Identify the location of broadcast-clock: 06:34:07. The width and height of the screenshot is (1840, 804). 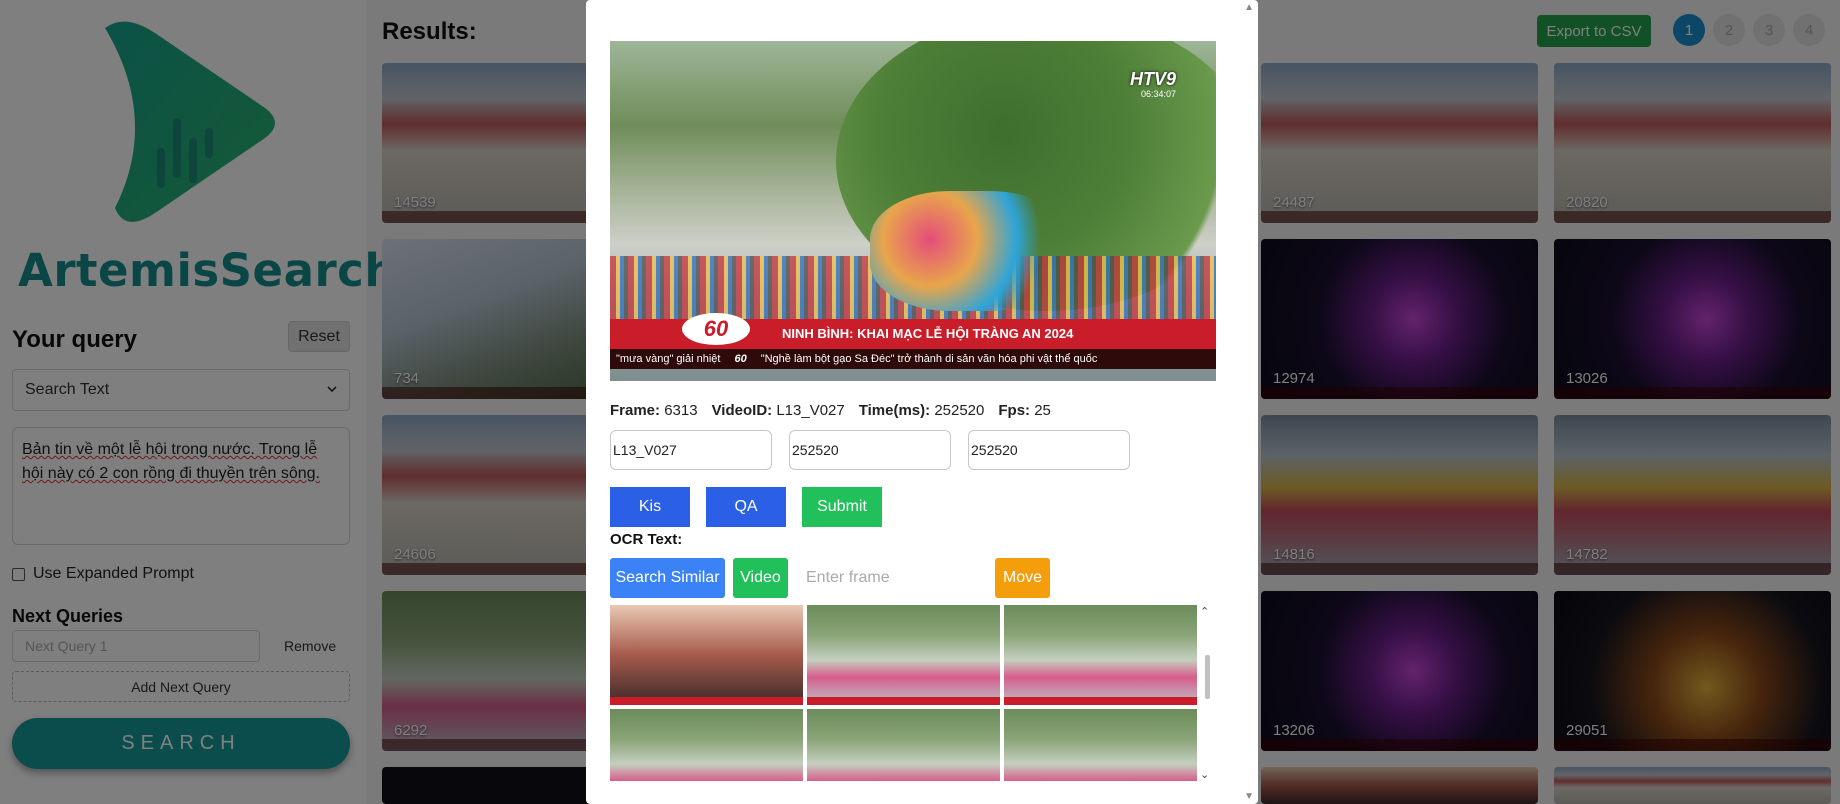
(1158, 94).